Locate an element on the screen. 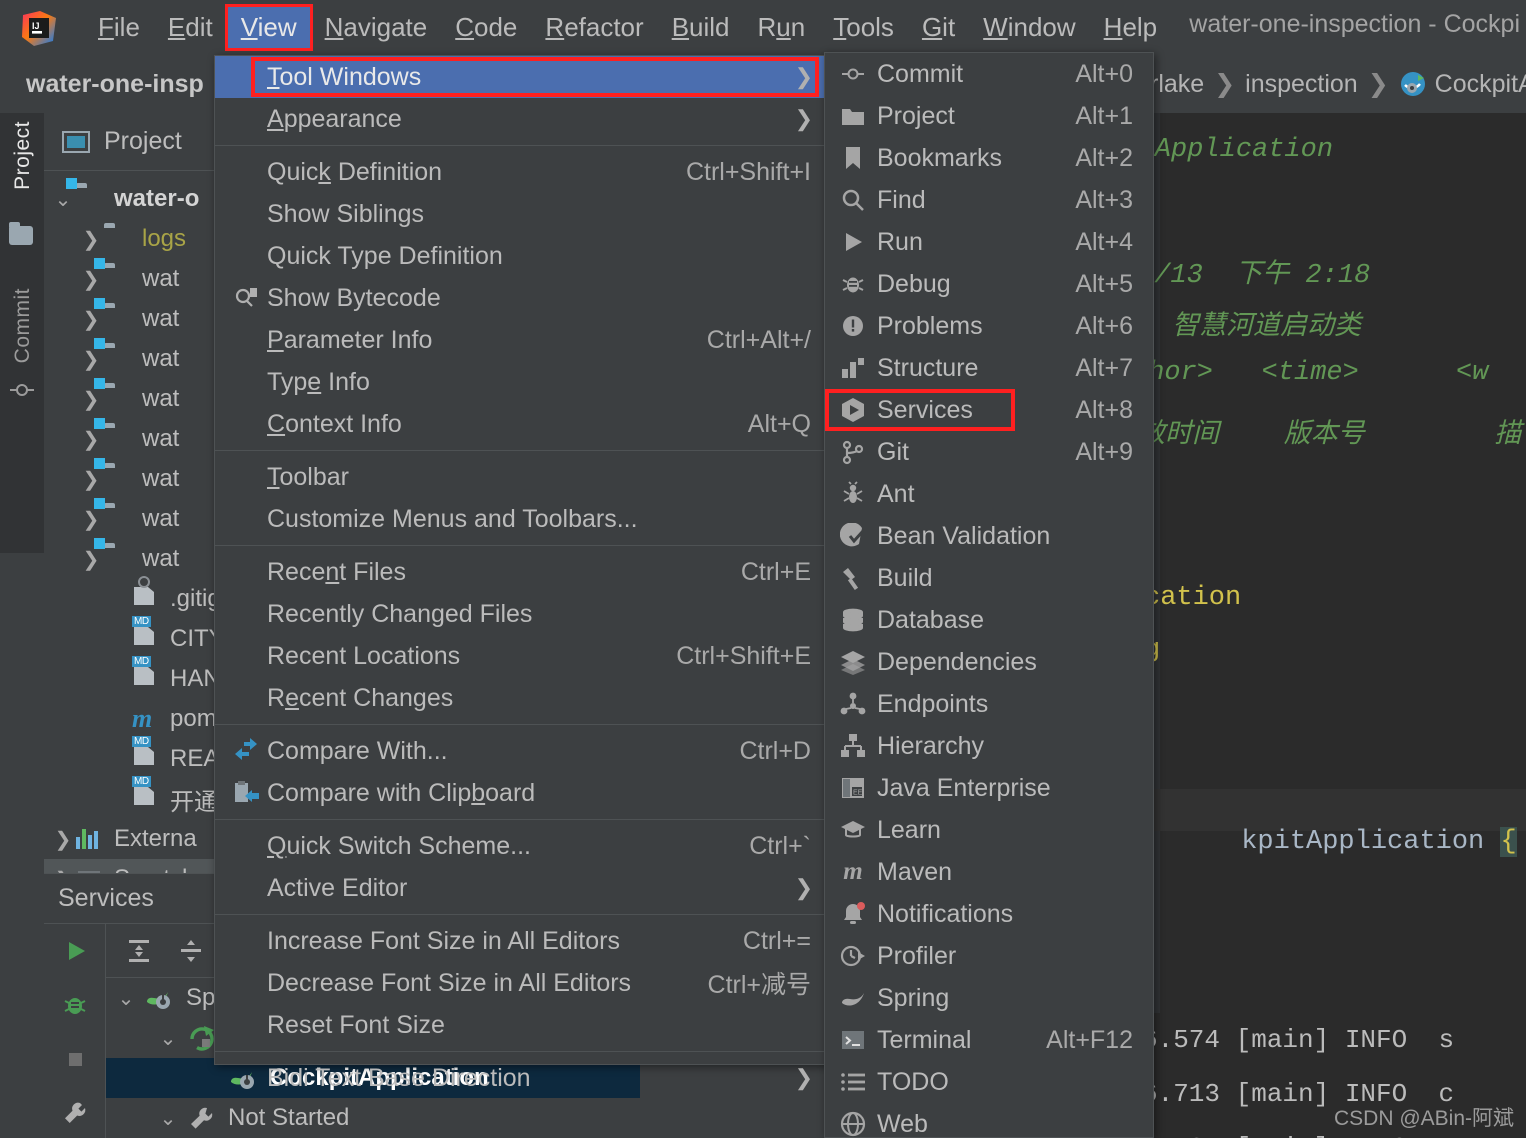 The width and height of the screenshot is (1526, 1138). gitignore-file-icon is located at coordinates (147, 593).